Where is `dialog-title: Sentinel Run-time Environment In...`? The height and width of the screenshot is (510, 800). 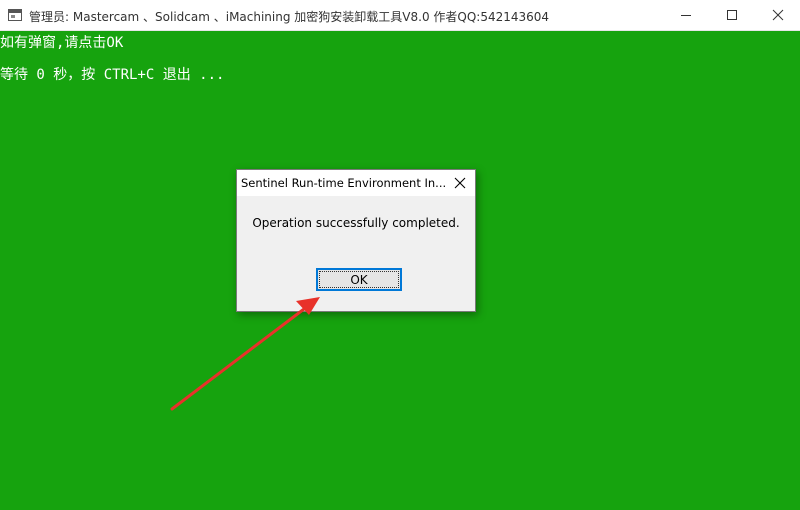
dialog-title: Sentinel Run-time Environment In... is located at coordinates (343, 183).